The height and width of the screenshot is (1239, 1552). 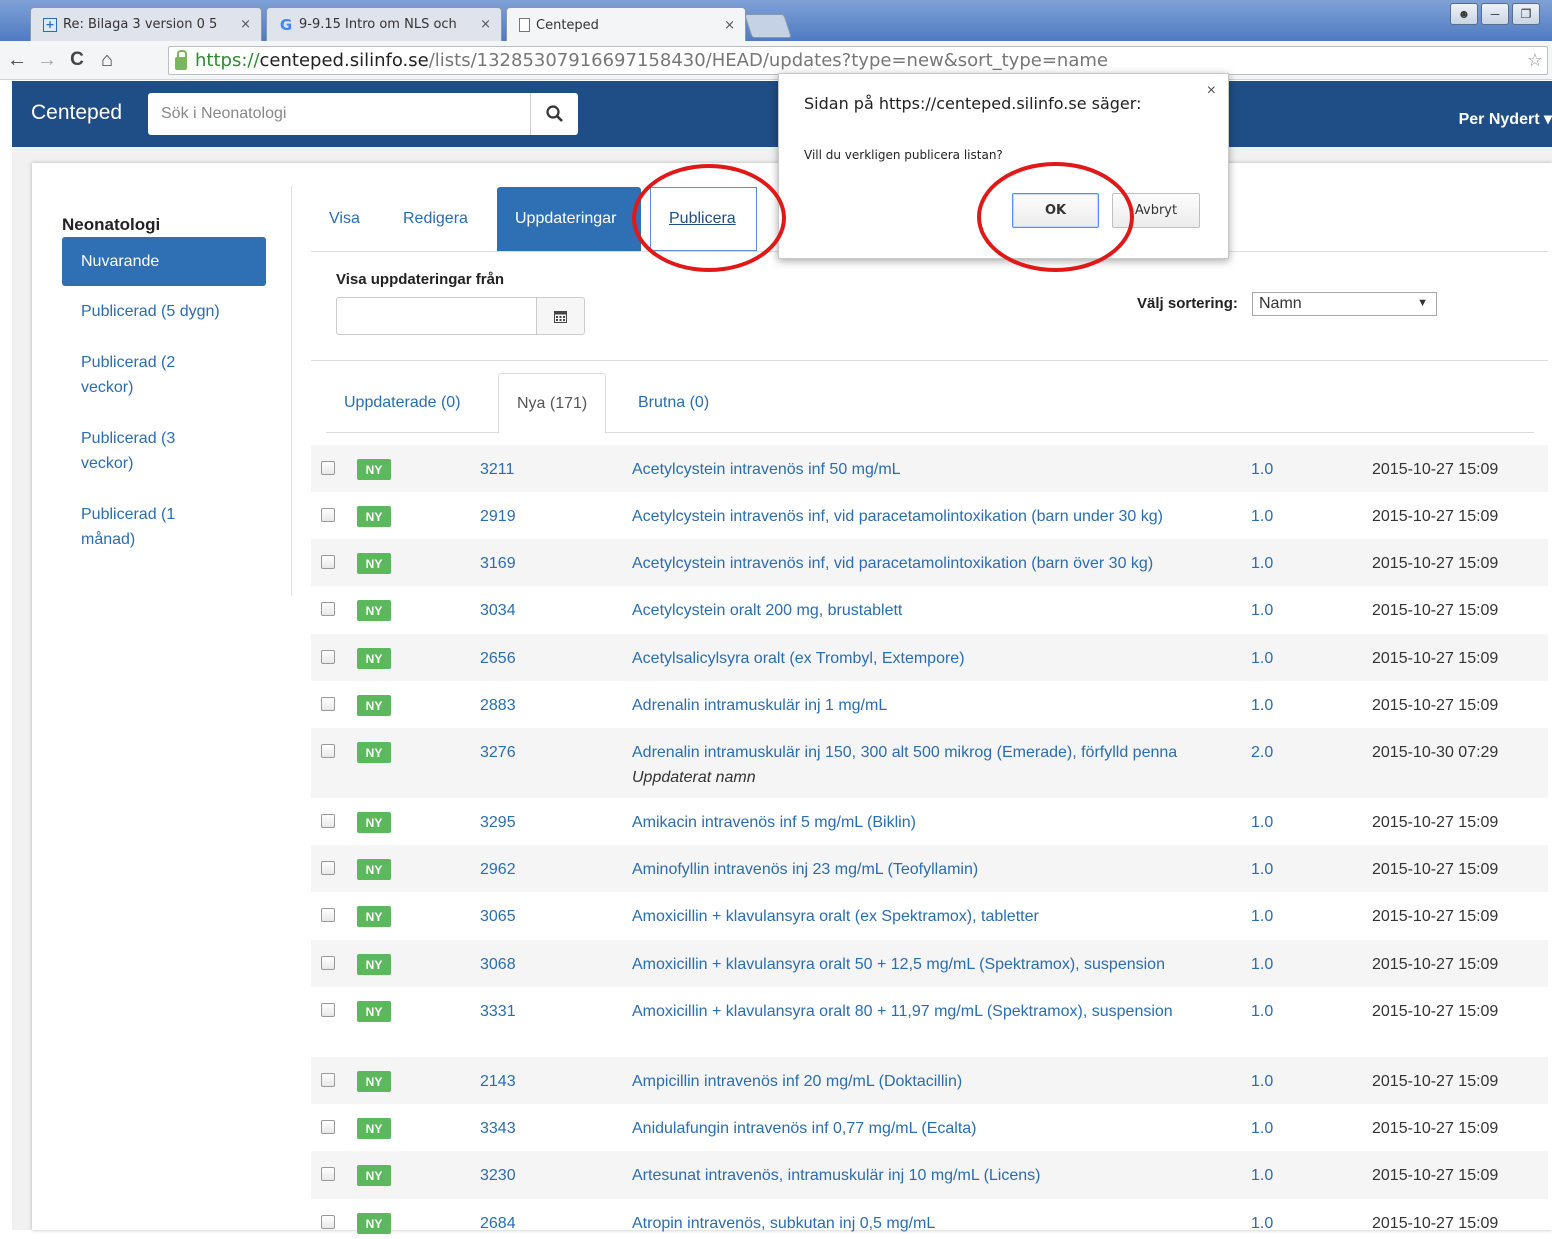 I want to click on row-id-link: 3034, so click(x=498, y=610).